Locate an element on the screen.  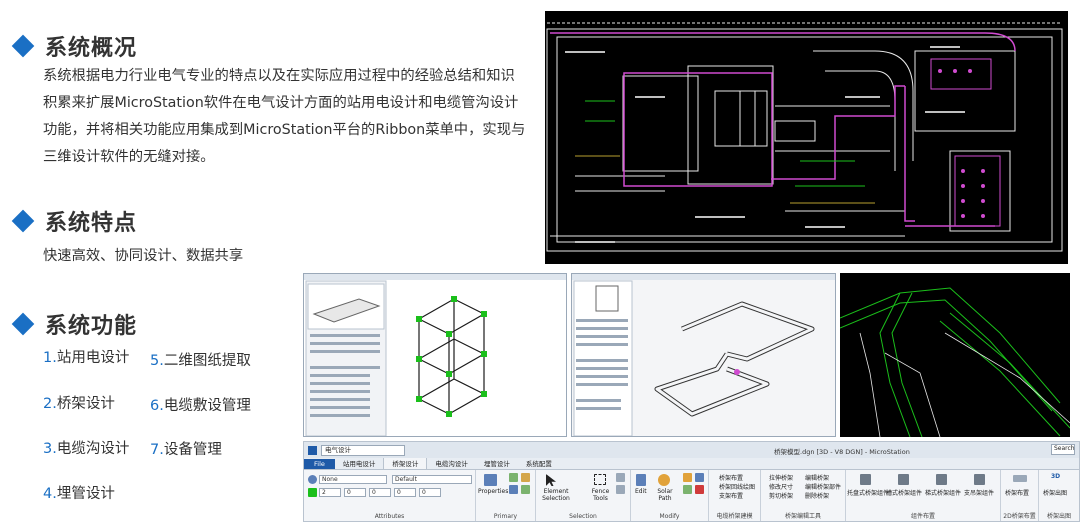
group-primary: Properties Primary is located at coordinates (506, 495).